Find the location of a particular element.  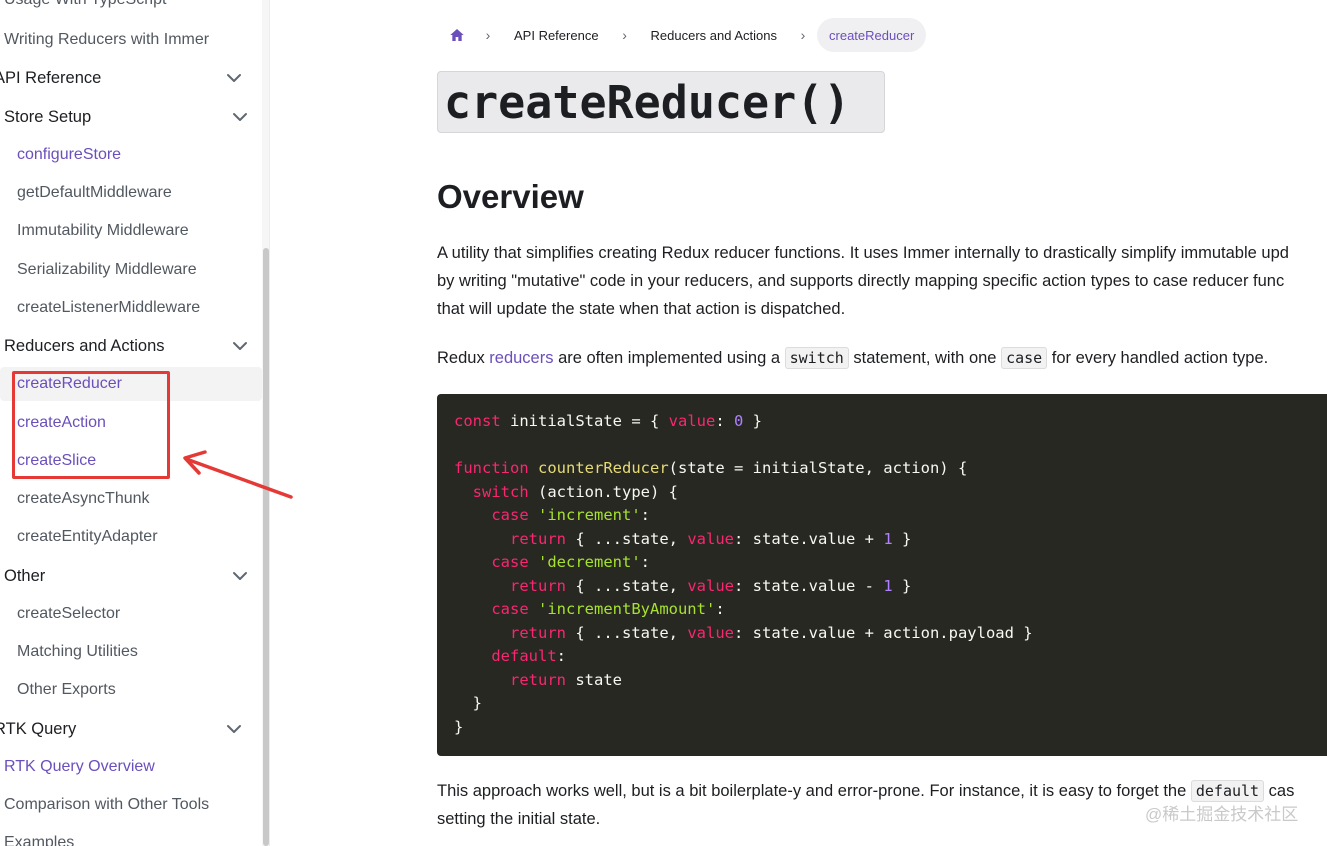

inline-code: default is located at coordinates (1227, 791).